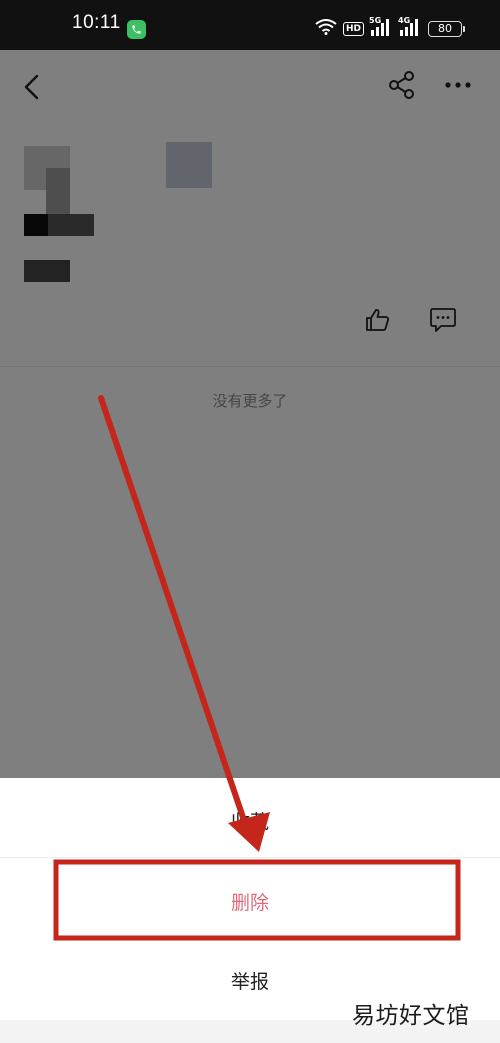 The height and width of the screenshot is (1043, 500). What do you see at coordinates (408, 29) in the screenshot?
I see `signal-4g-icon: 4G` at bounding box center [408, 29].